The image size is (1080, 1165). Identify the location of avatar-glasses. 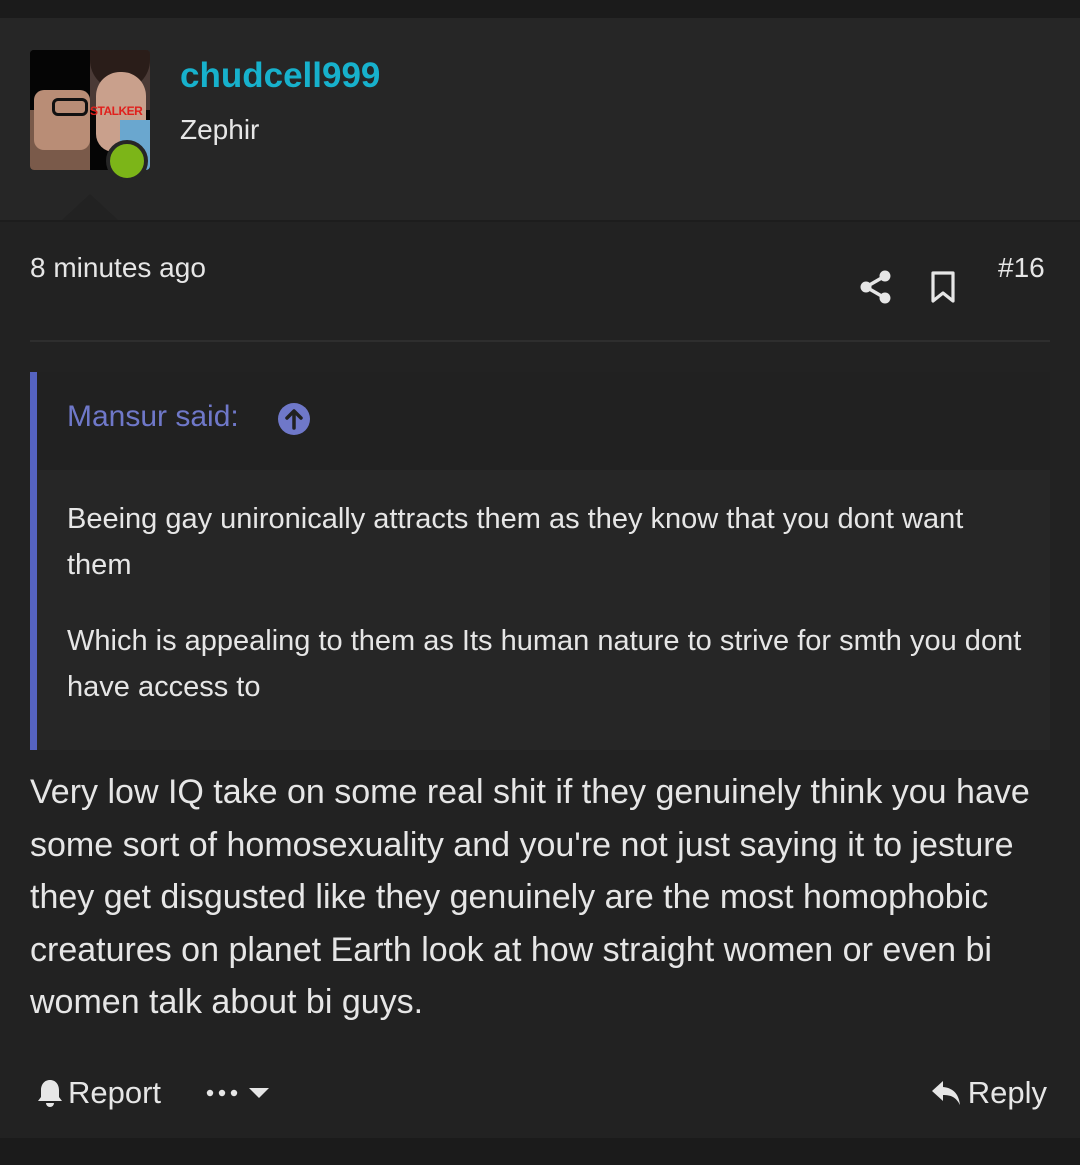
(70, 107).